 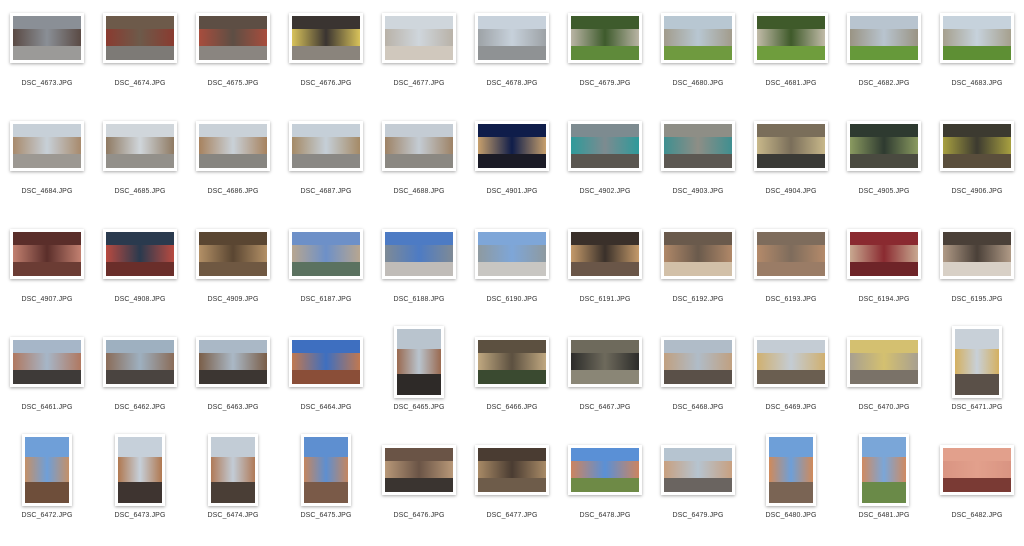 I want to click on file-item: DSC_4673.JPG, so click(x=47, y=60).